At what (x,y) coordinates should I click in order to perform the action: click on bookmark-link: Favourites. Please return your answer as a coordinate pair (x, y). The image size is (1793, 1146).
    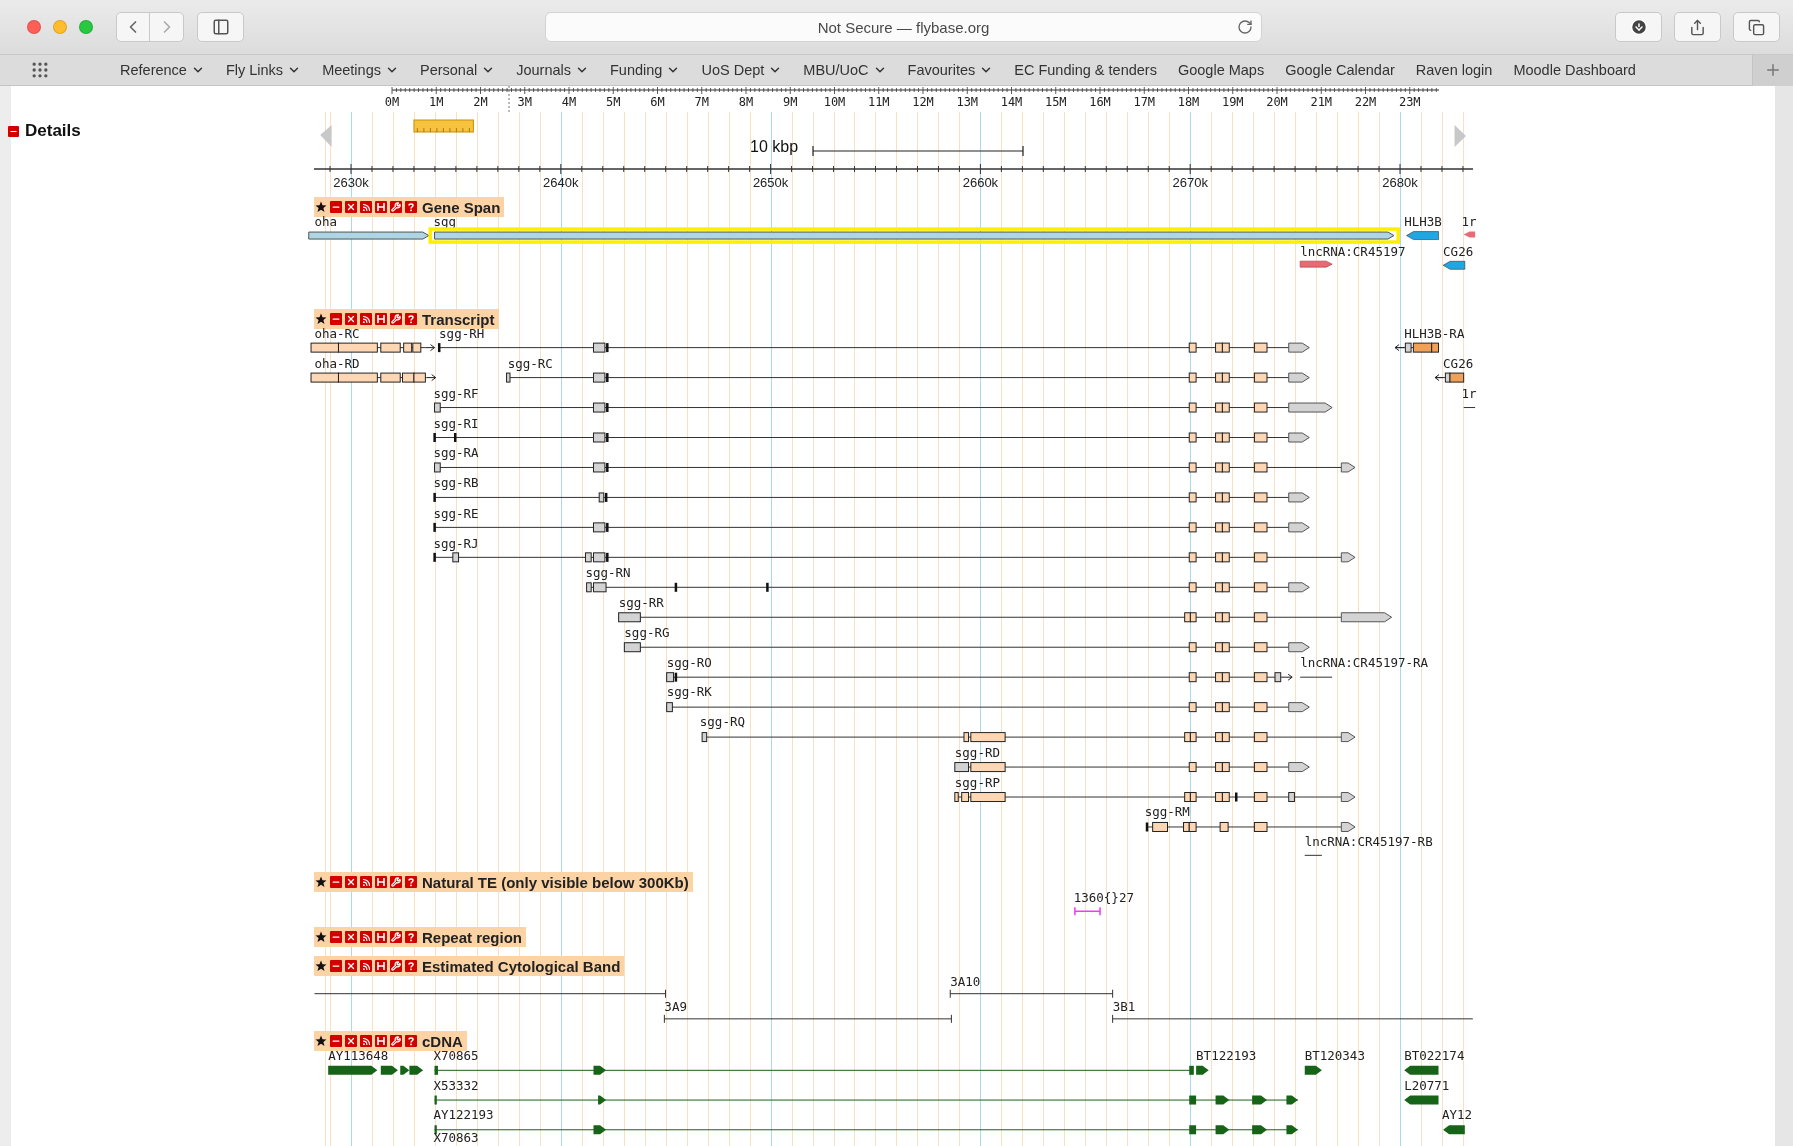
    Looking at the image, I should click on (950, 70).